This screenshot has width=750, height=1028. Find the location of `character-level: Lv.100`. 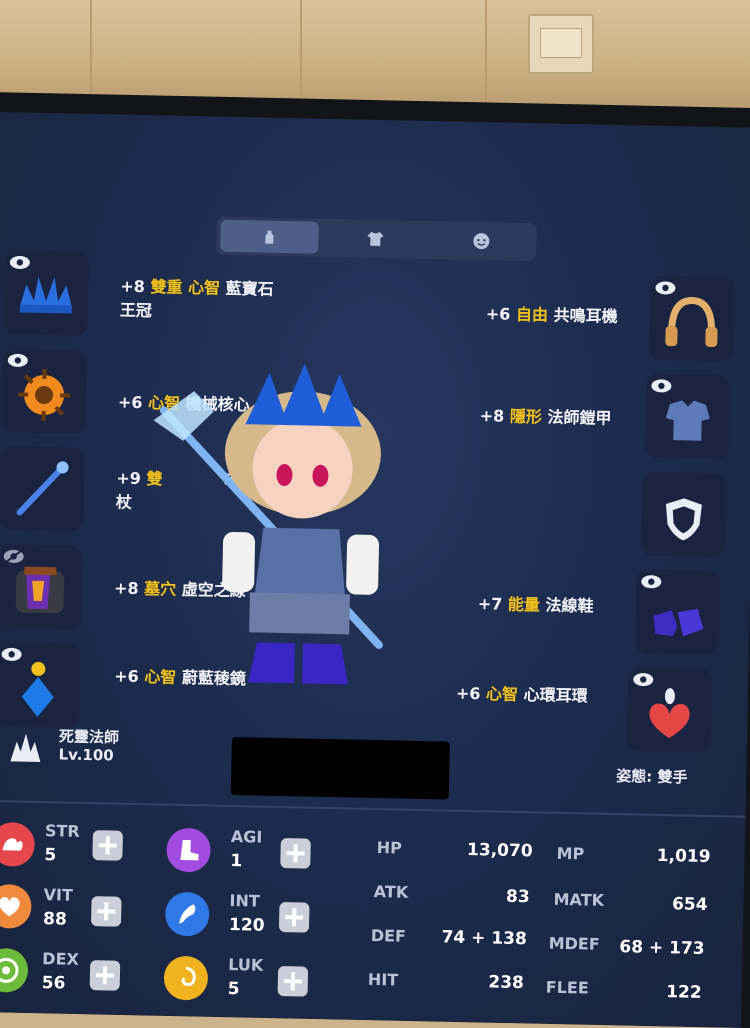

character-level: Lv.100 is located at coordinates (85, 754).